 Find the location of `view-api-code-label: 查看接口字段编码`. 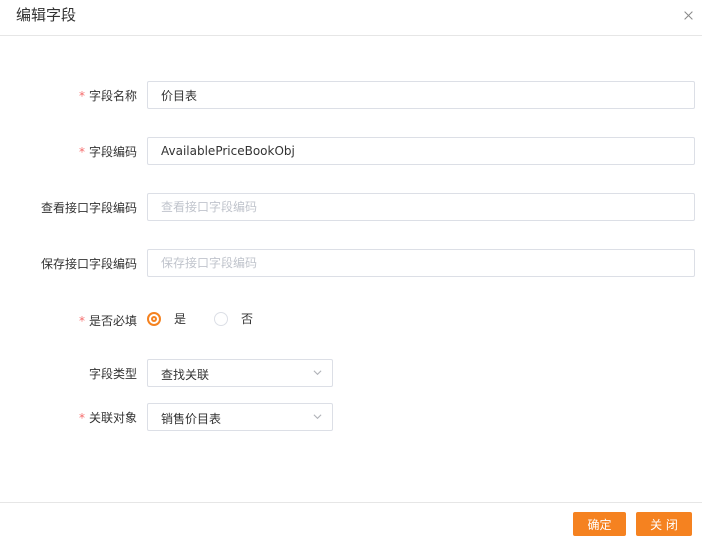

view-api-code-label: 查看接口字段编码 is located at coordinates (88, 208).